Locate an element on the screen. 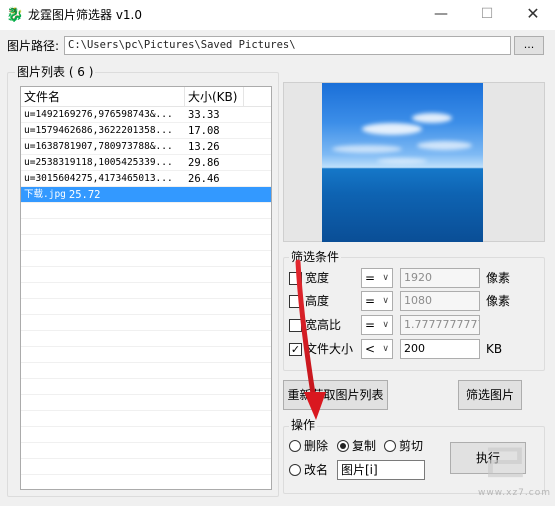 This screenshot has width=555, height=506. image-list-title: 图片列表 ( 6 ) is located at coordinates (55, 72).